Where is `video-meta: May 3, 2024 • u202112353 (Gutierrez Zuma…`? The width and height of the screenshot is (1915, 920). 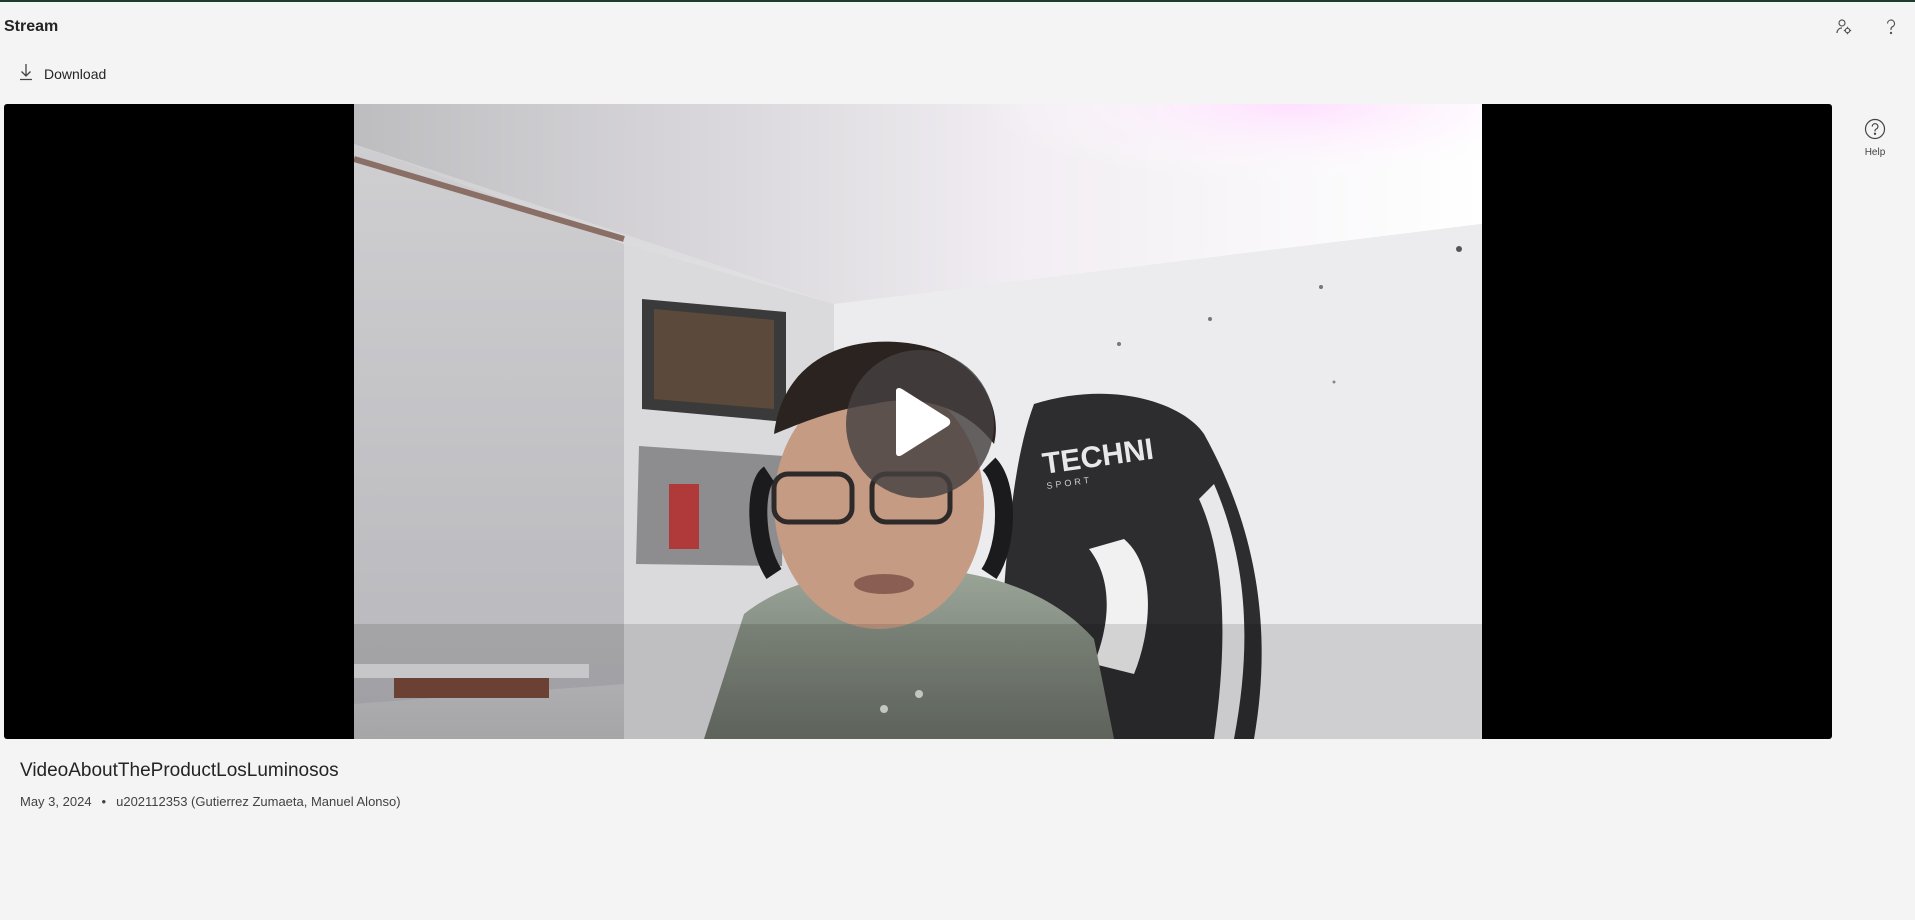
video-meta: May 3, 2024 • u202112353 (Gutierrez Zuma… is located at coordinates (210, 801).